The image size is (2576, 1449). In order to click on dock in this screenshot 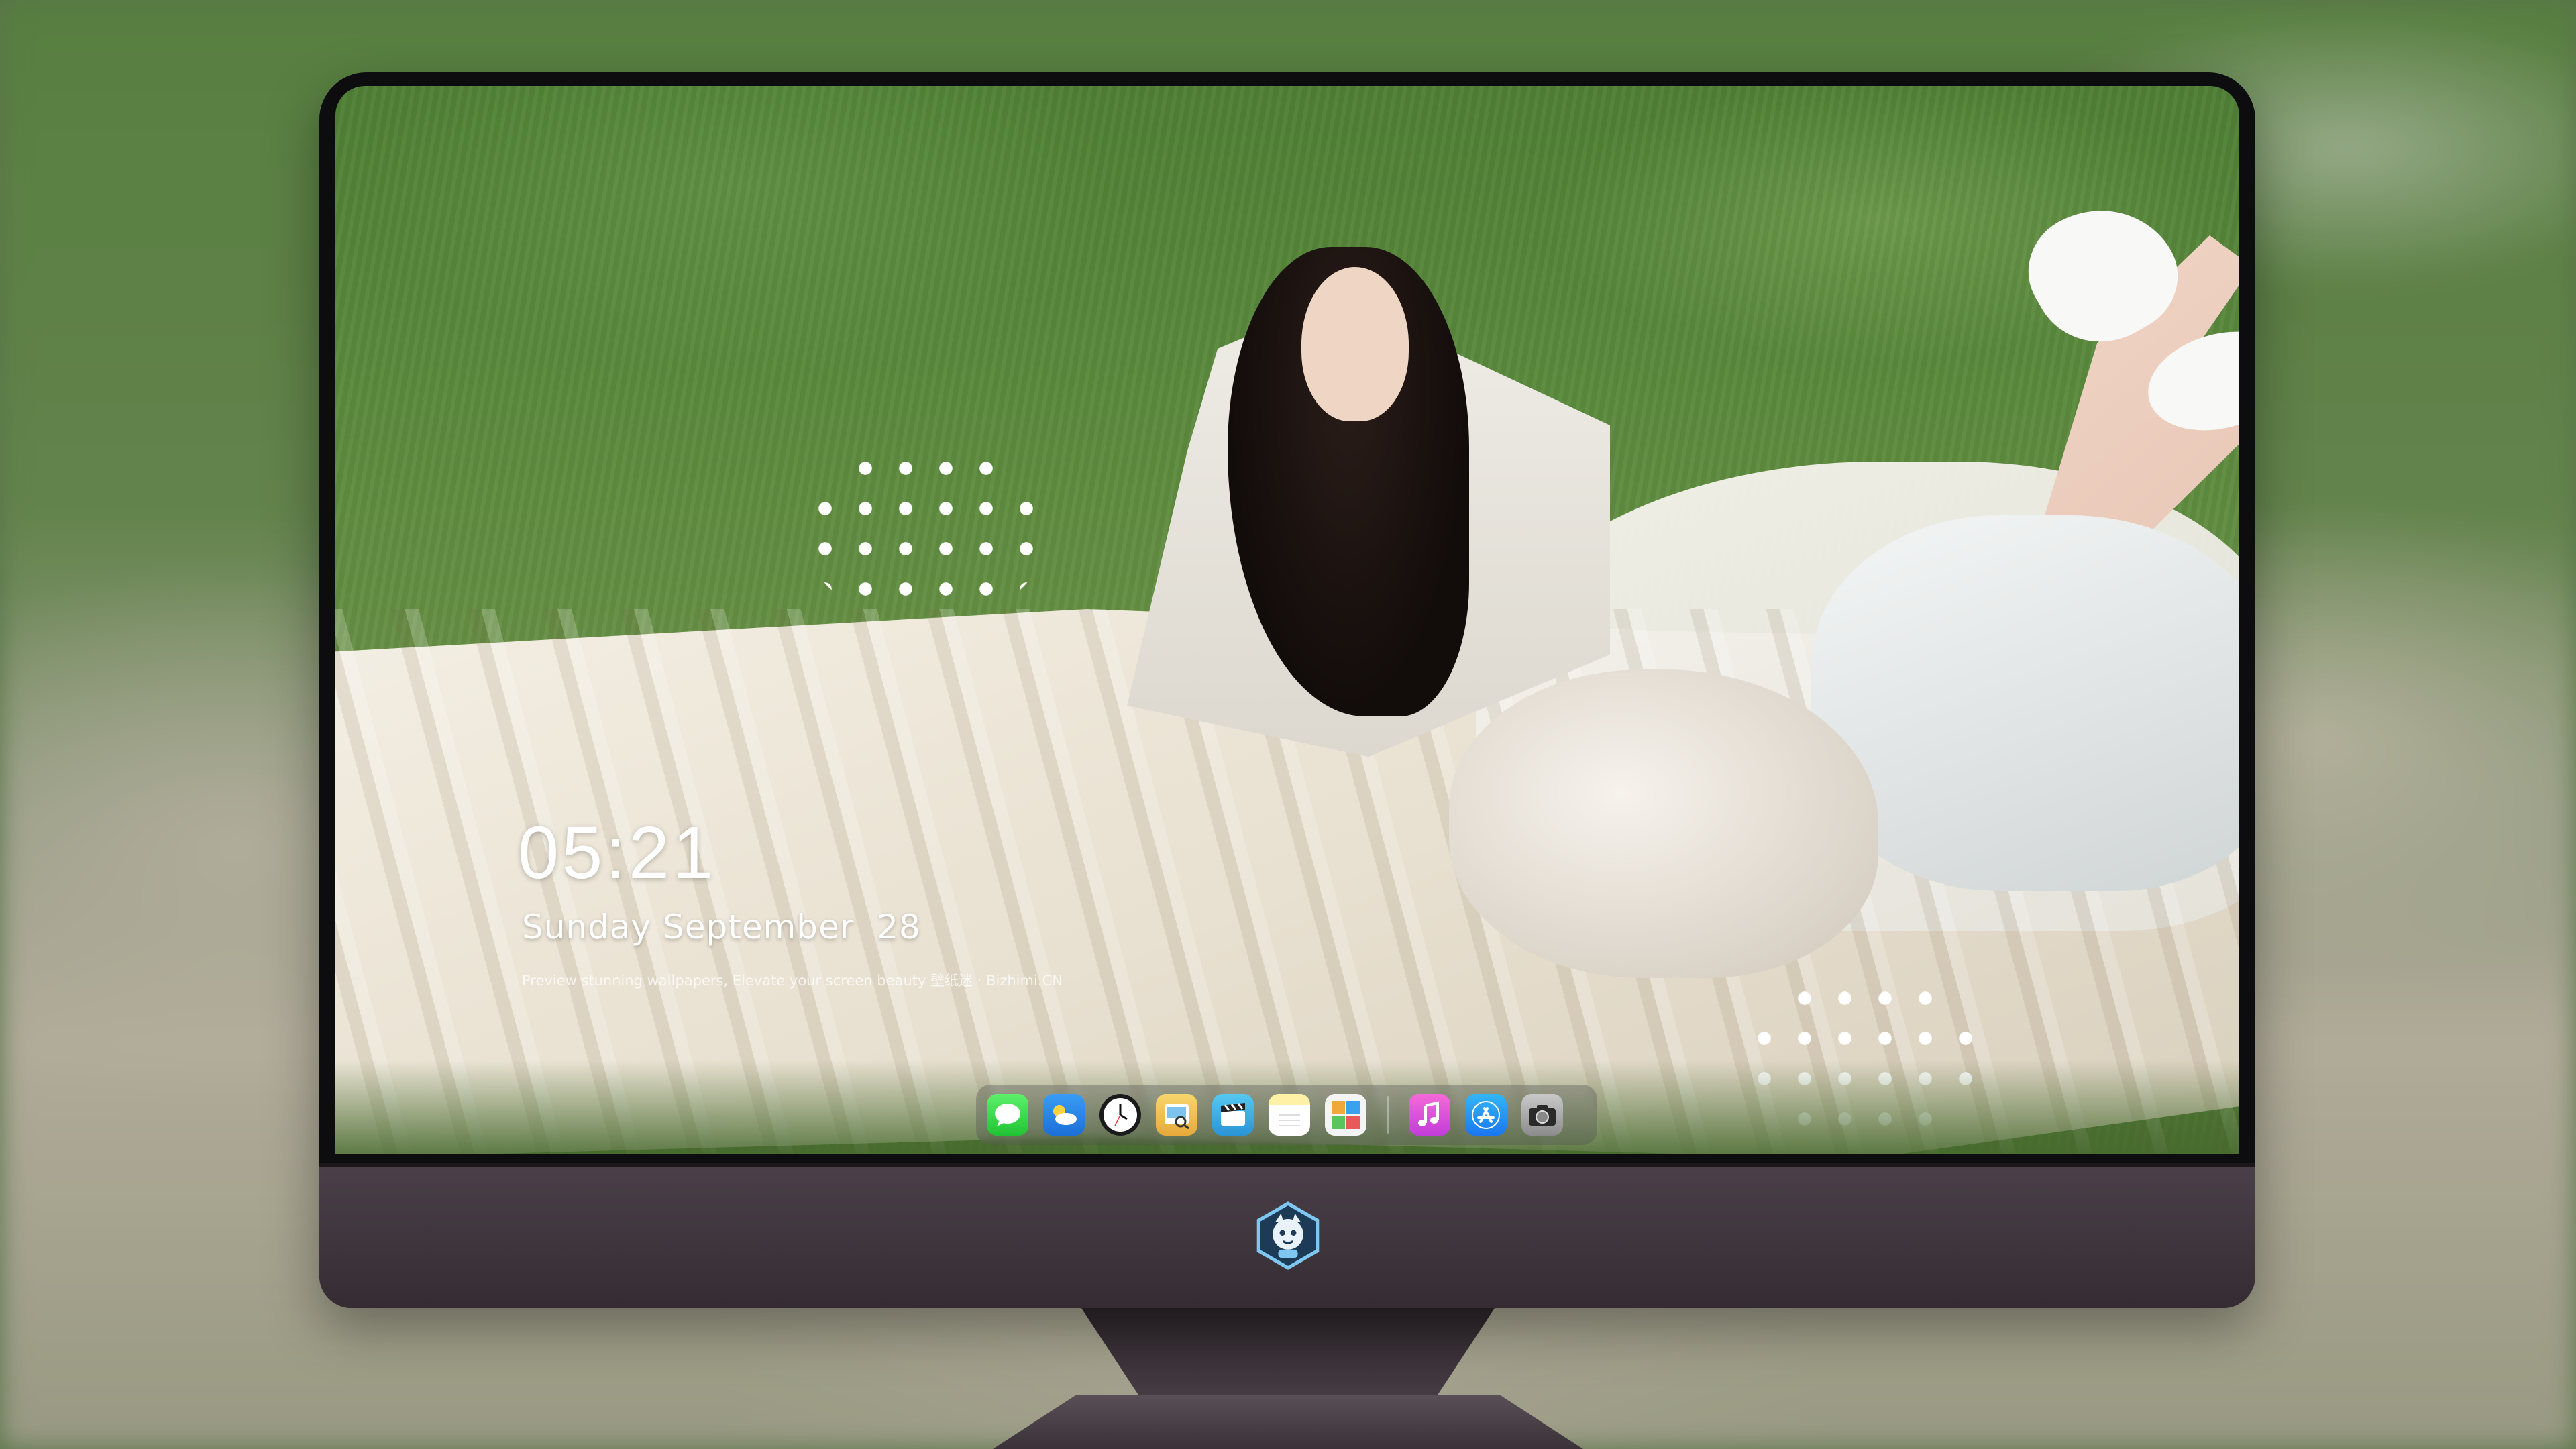, I will do `click(1286, 1115)`.